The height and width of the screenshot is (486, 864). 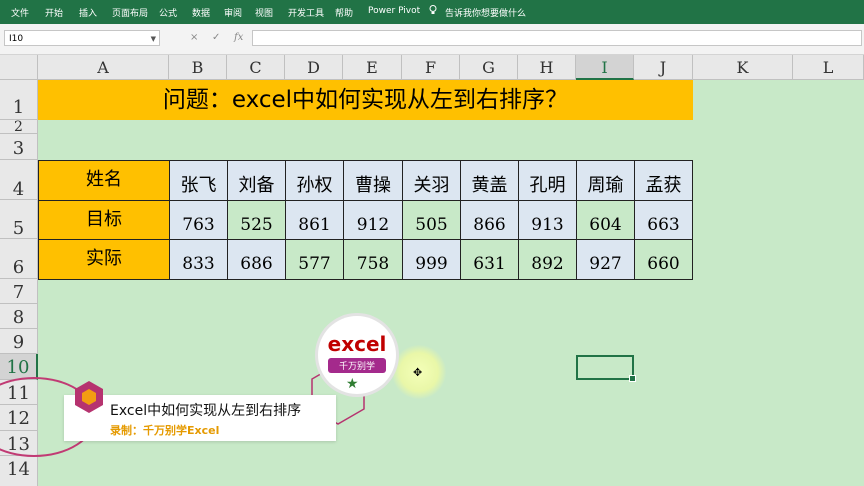 I want to click on function-icon: fx, so click(x=238, y=37).